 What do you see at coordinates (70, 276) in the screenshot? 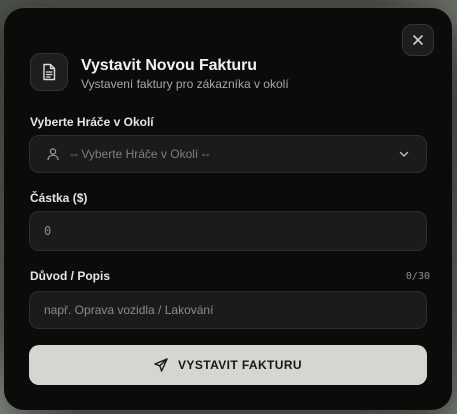
I see `reason-label: Důvod / Popis` at bounding box center [70, 276].